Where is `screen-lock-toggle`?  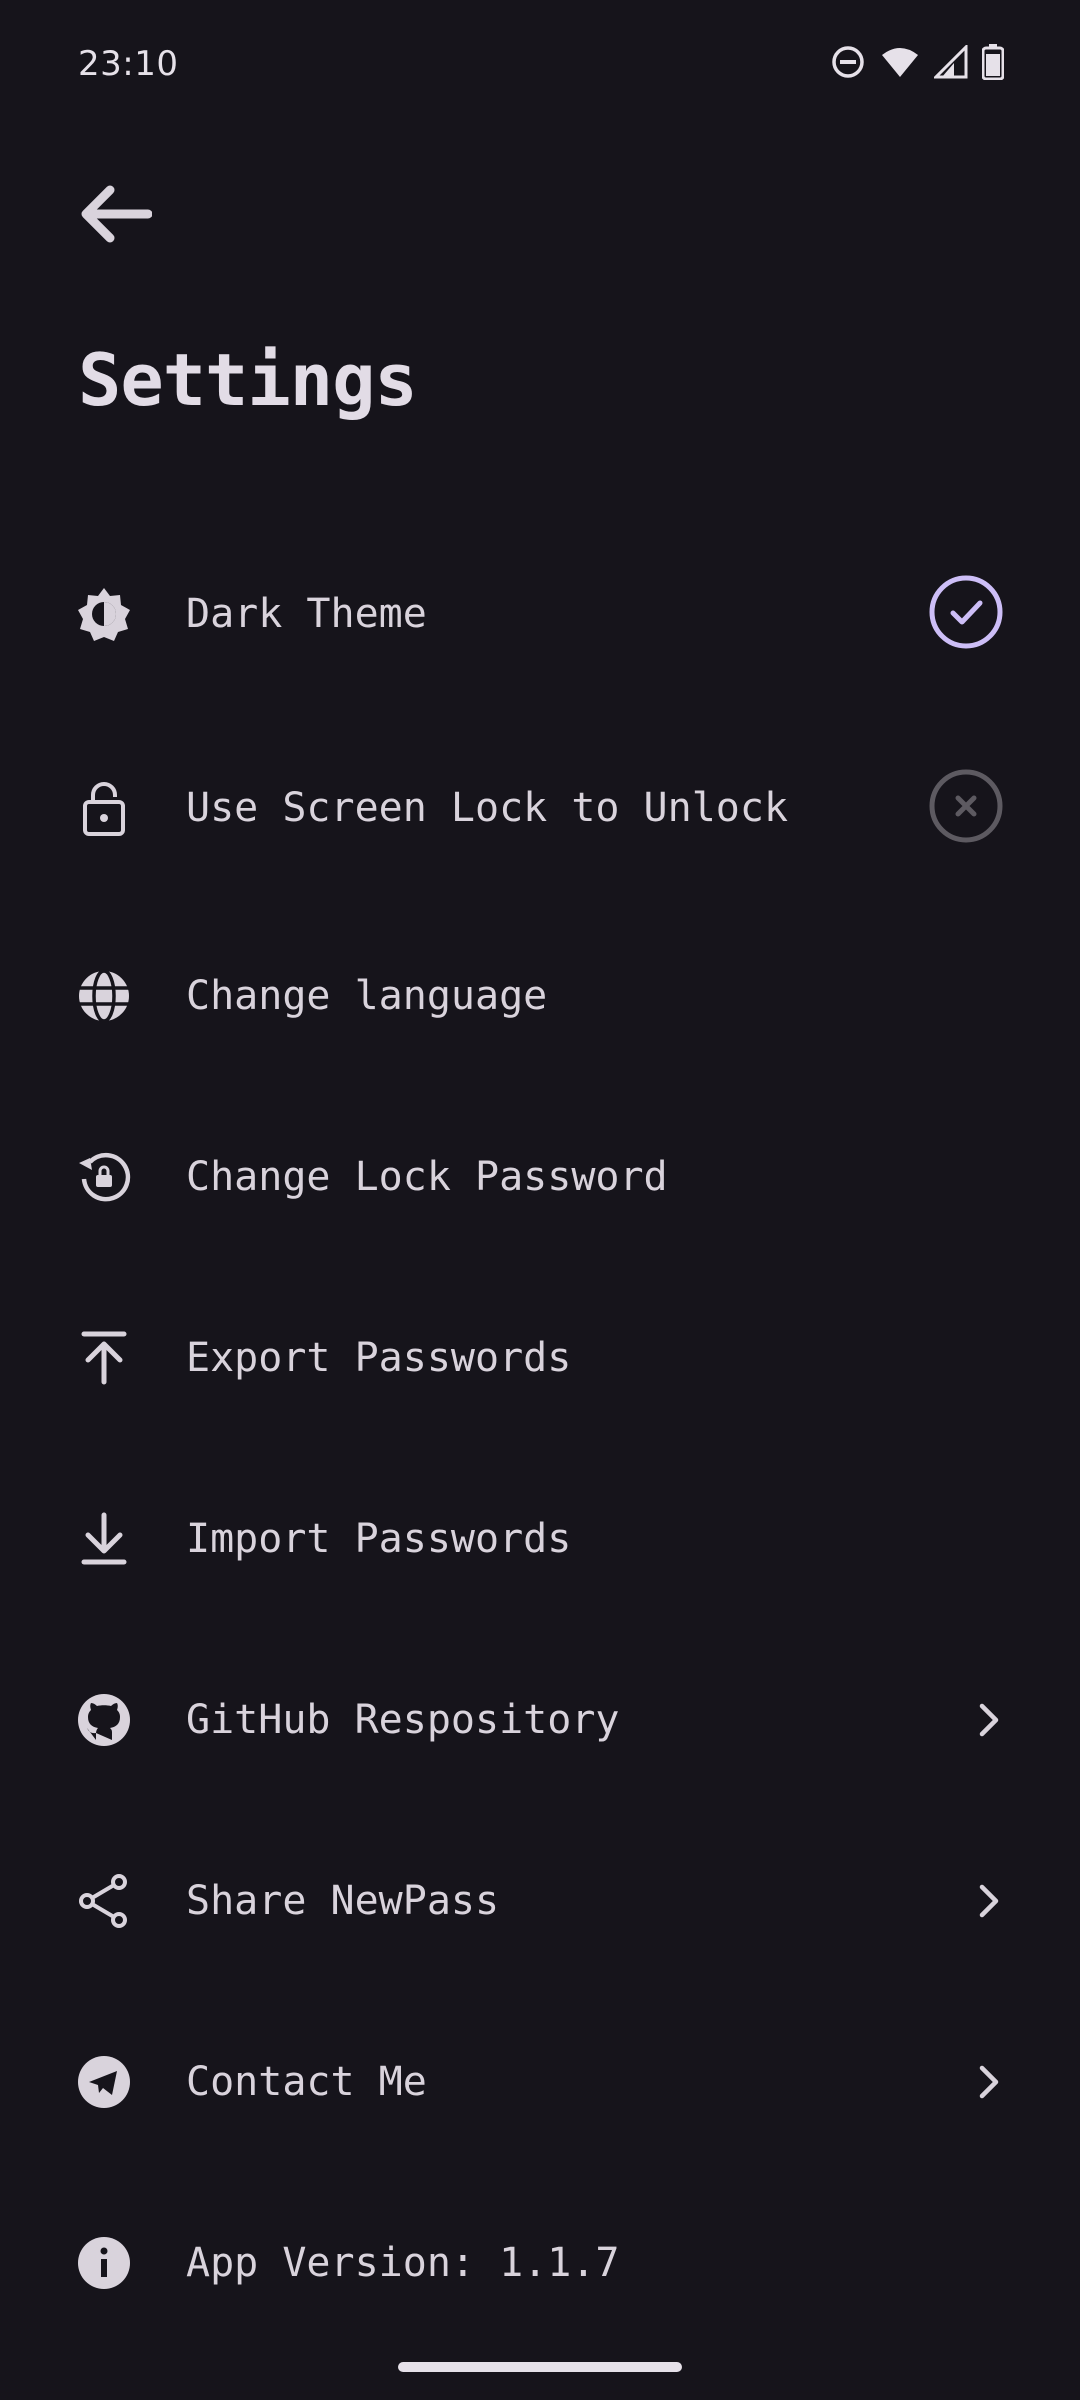
screen-lock-toggle is located at coordinates (966, 808).